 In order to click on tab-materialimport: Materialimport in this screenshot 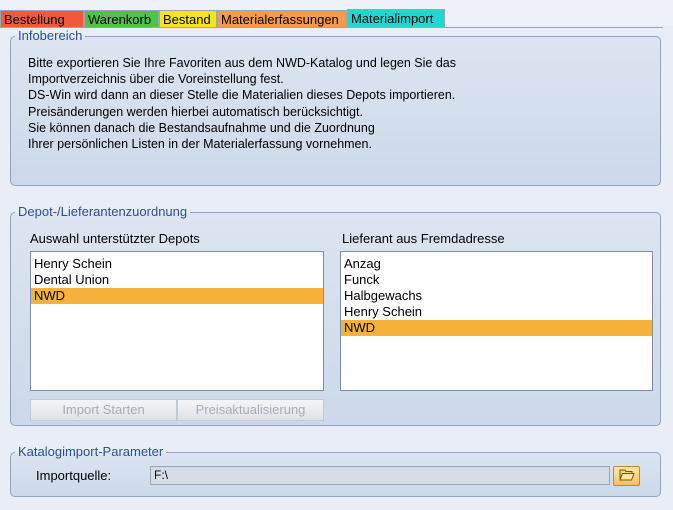, I will do `click(396, 18)`.